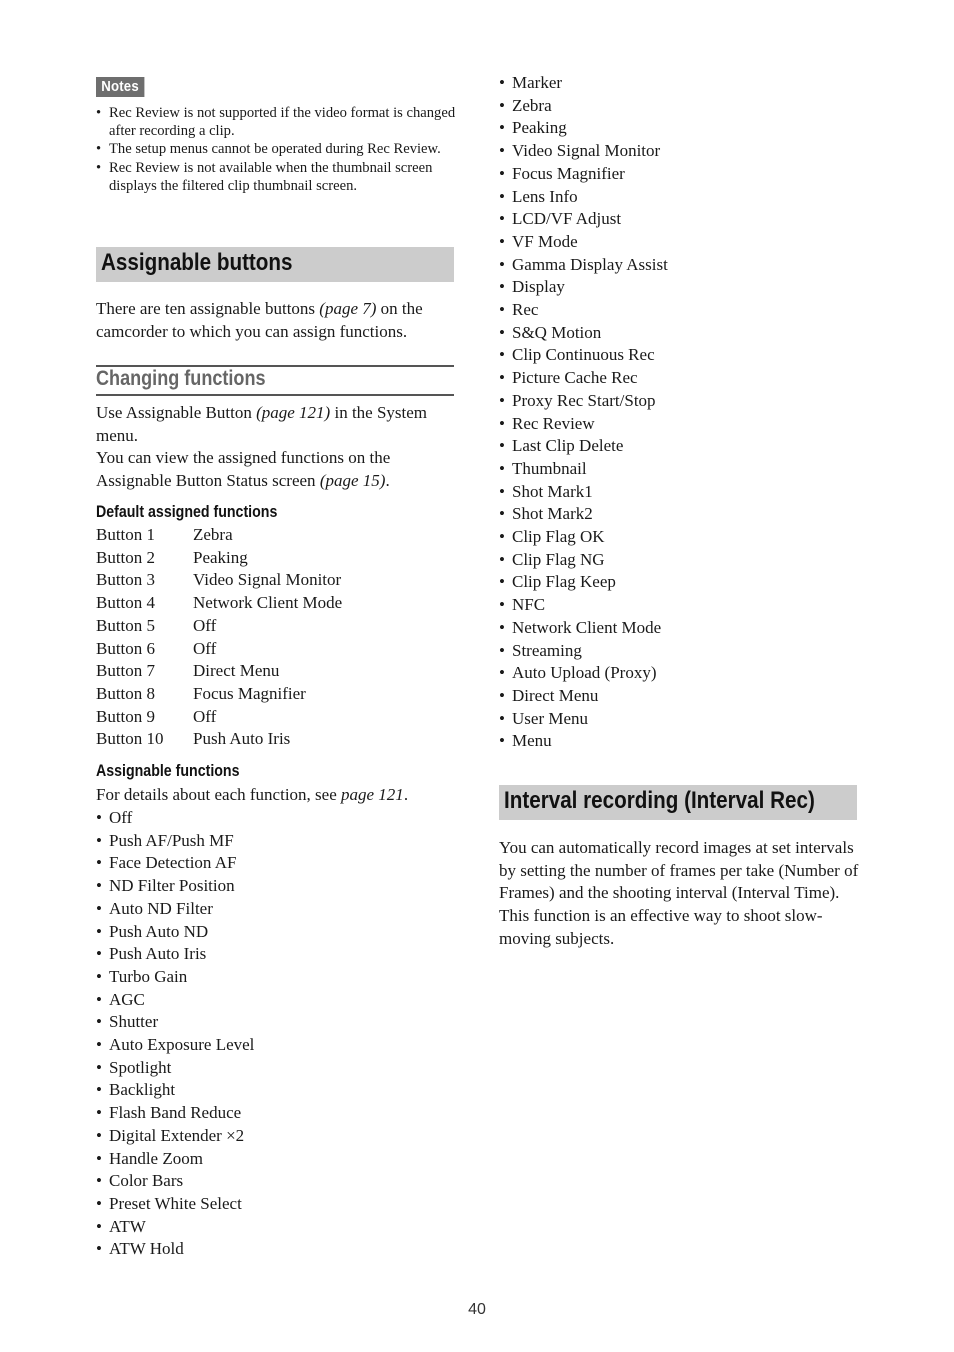 The height and width of the screenshot is (1352, 954). What do you see at coordinates (126, 671) in the screenshot?
I see `button-name: Button 7` at bounding box center [126, 671].